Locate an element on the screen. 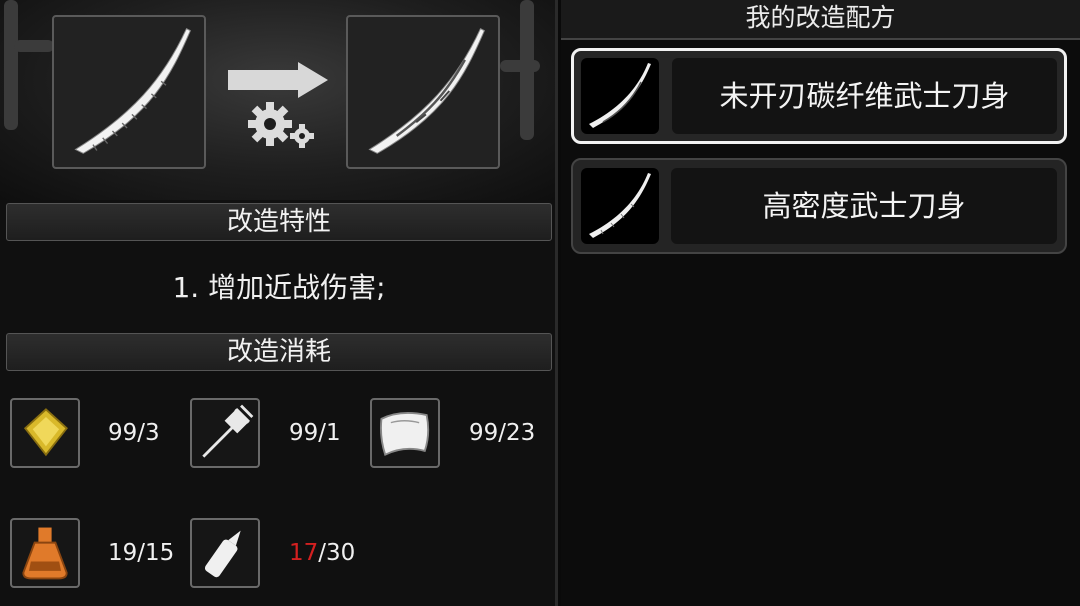  source-item-slot is located at coordinates (129, 92).